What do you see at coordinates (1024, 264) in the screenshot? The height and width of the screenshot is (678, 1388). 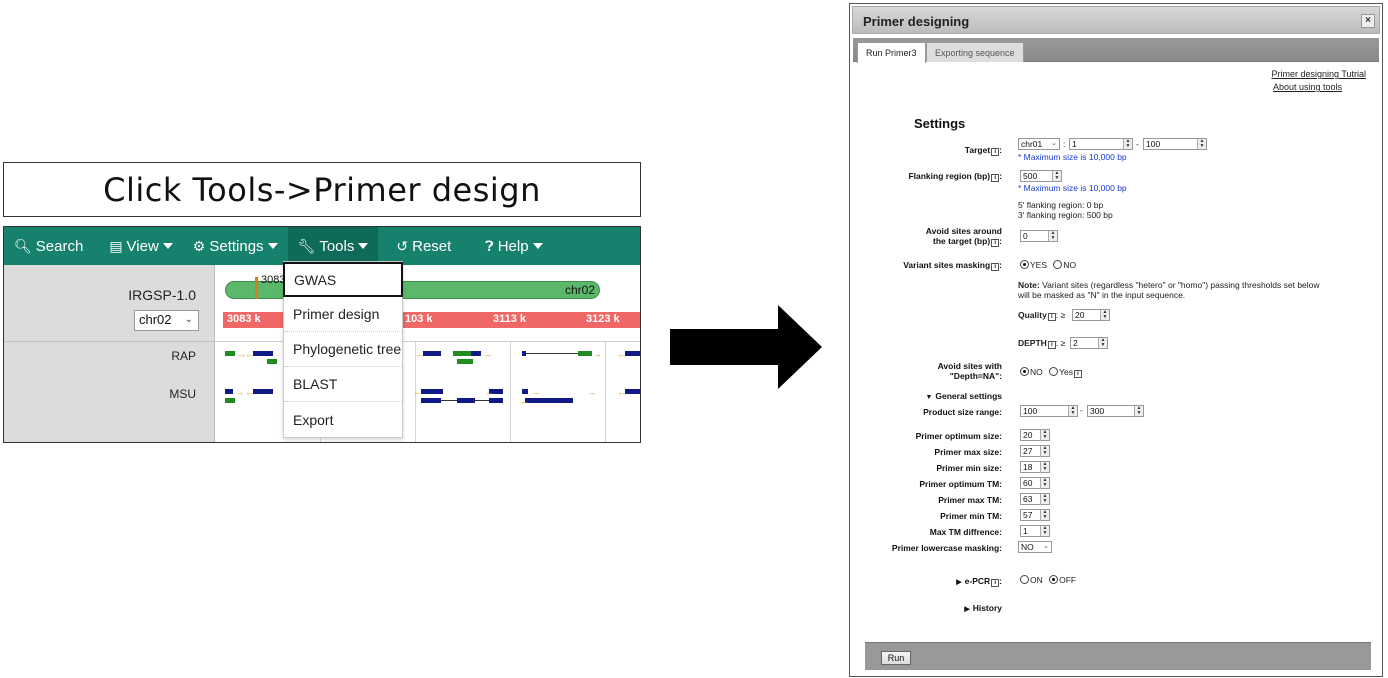 I see `variant-masking-yes-radio` at bounding box center [1024, 264].